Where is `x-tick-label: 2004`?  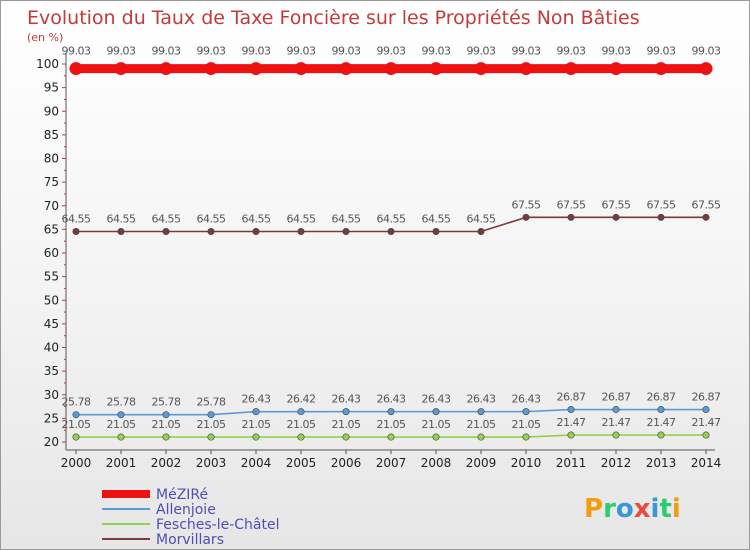 x-tick-label: 2004 is located at coordinates (256, 463).